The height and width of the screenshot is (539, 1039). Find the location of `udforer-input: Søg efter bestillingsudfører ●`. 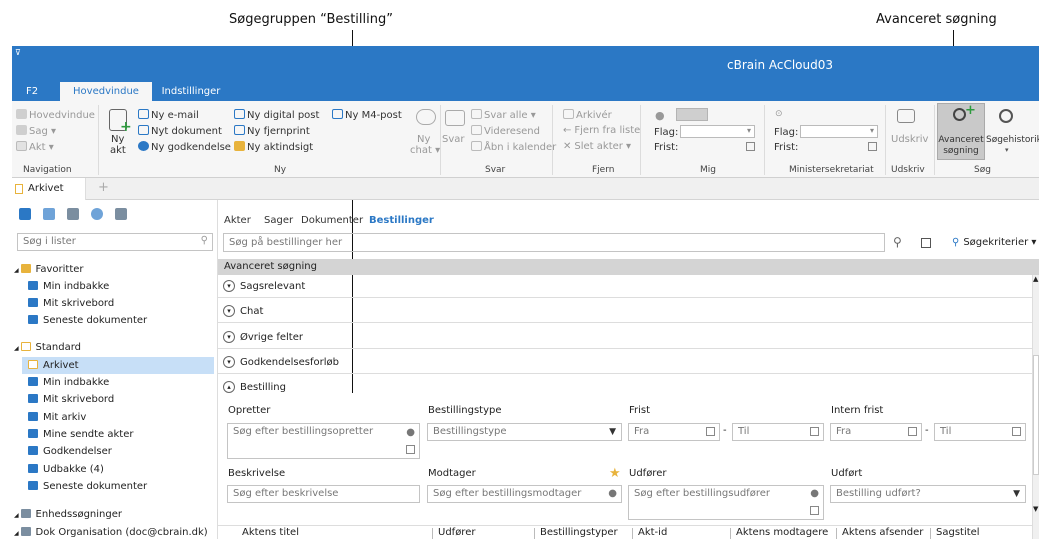

udforer-input: Søg efter bestillingsudfører ● is located at coordinates (726, 502).